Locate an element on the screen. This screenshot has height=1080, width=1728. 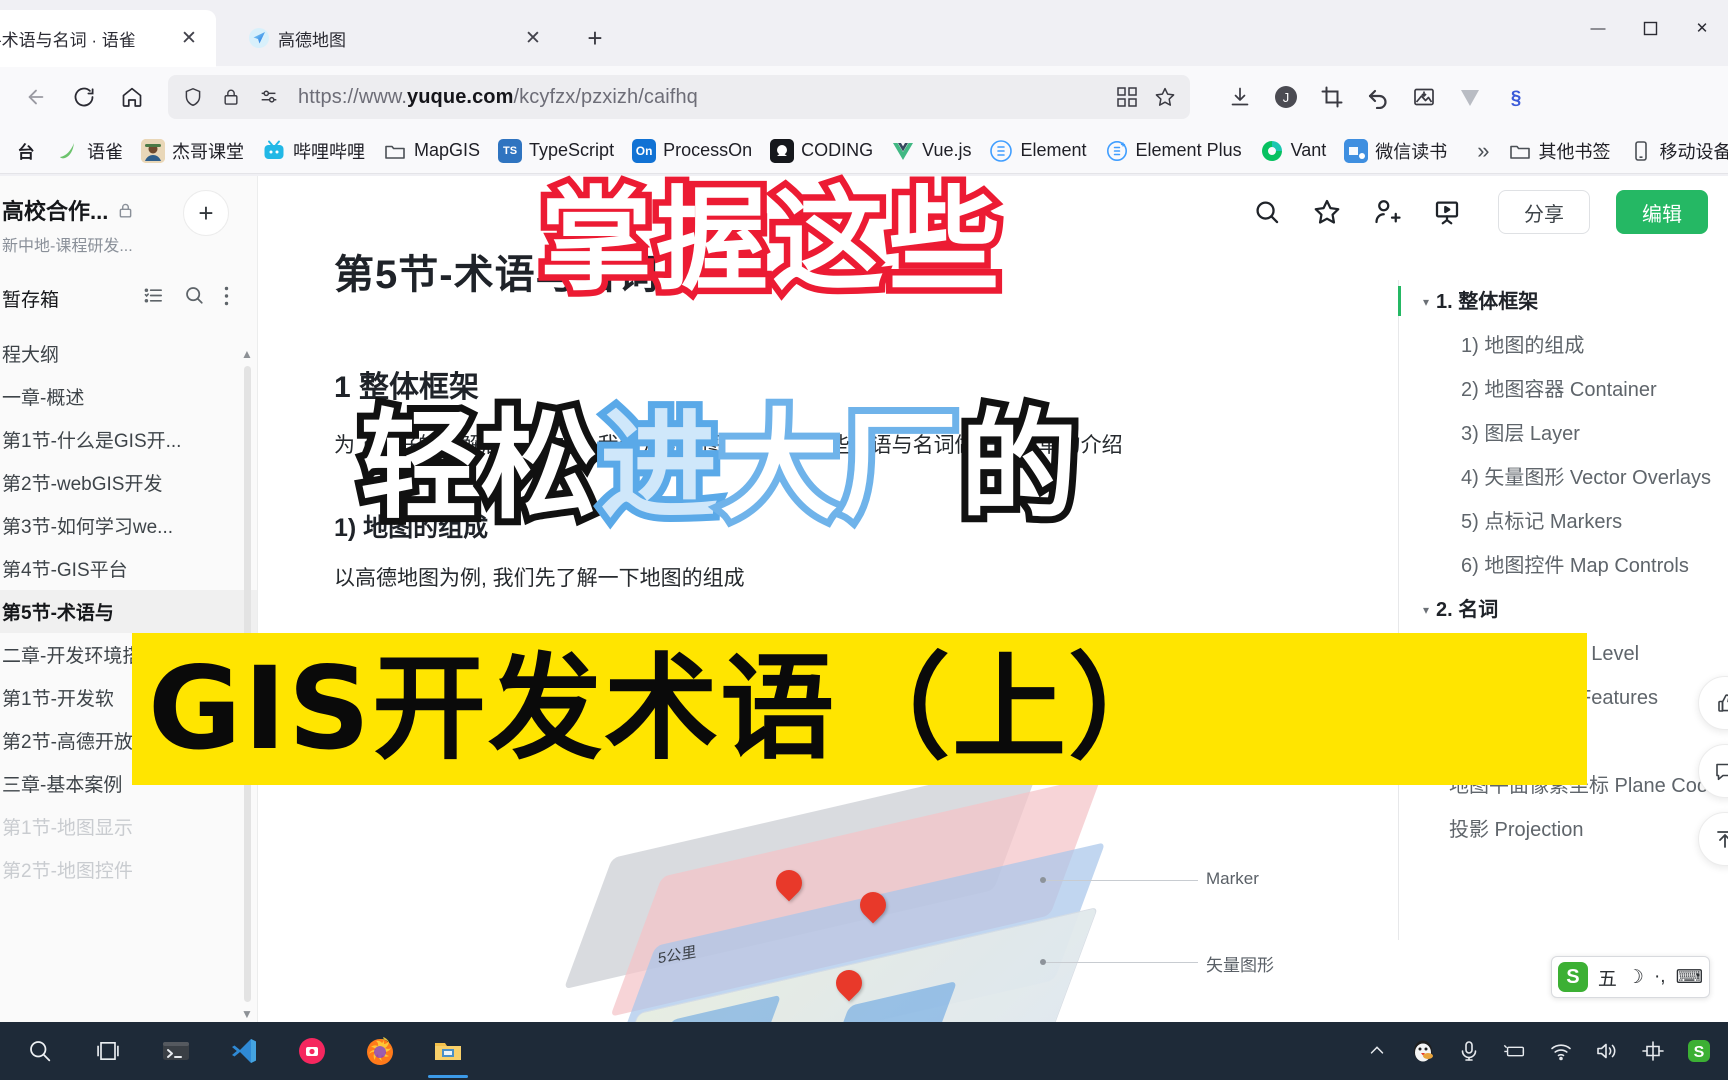
sidebar-item-7: 二章-开发环境搭 is located at coordinates (128, 654).